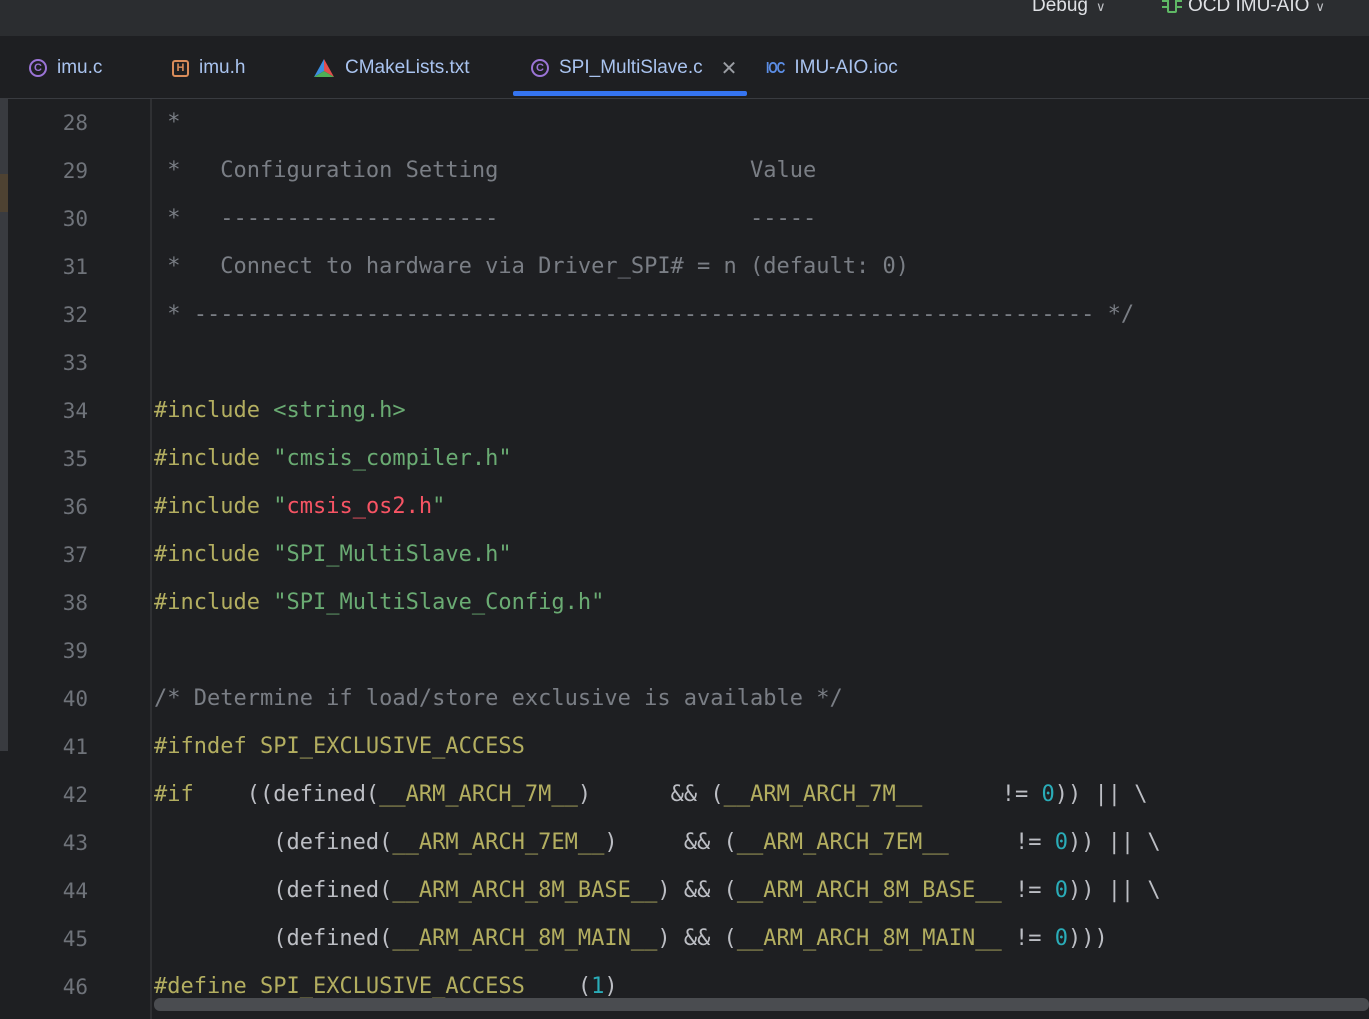  I want to click on line-number: 43, so click(54, 843).